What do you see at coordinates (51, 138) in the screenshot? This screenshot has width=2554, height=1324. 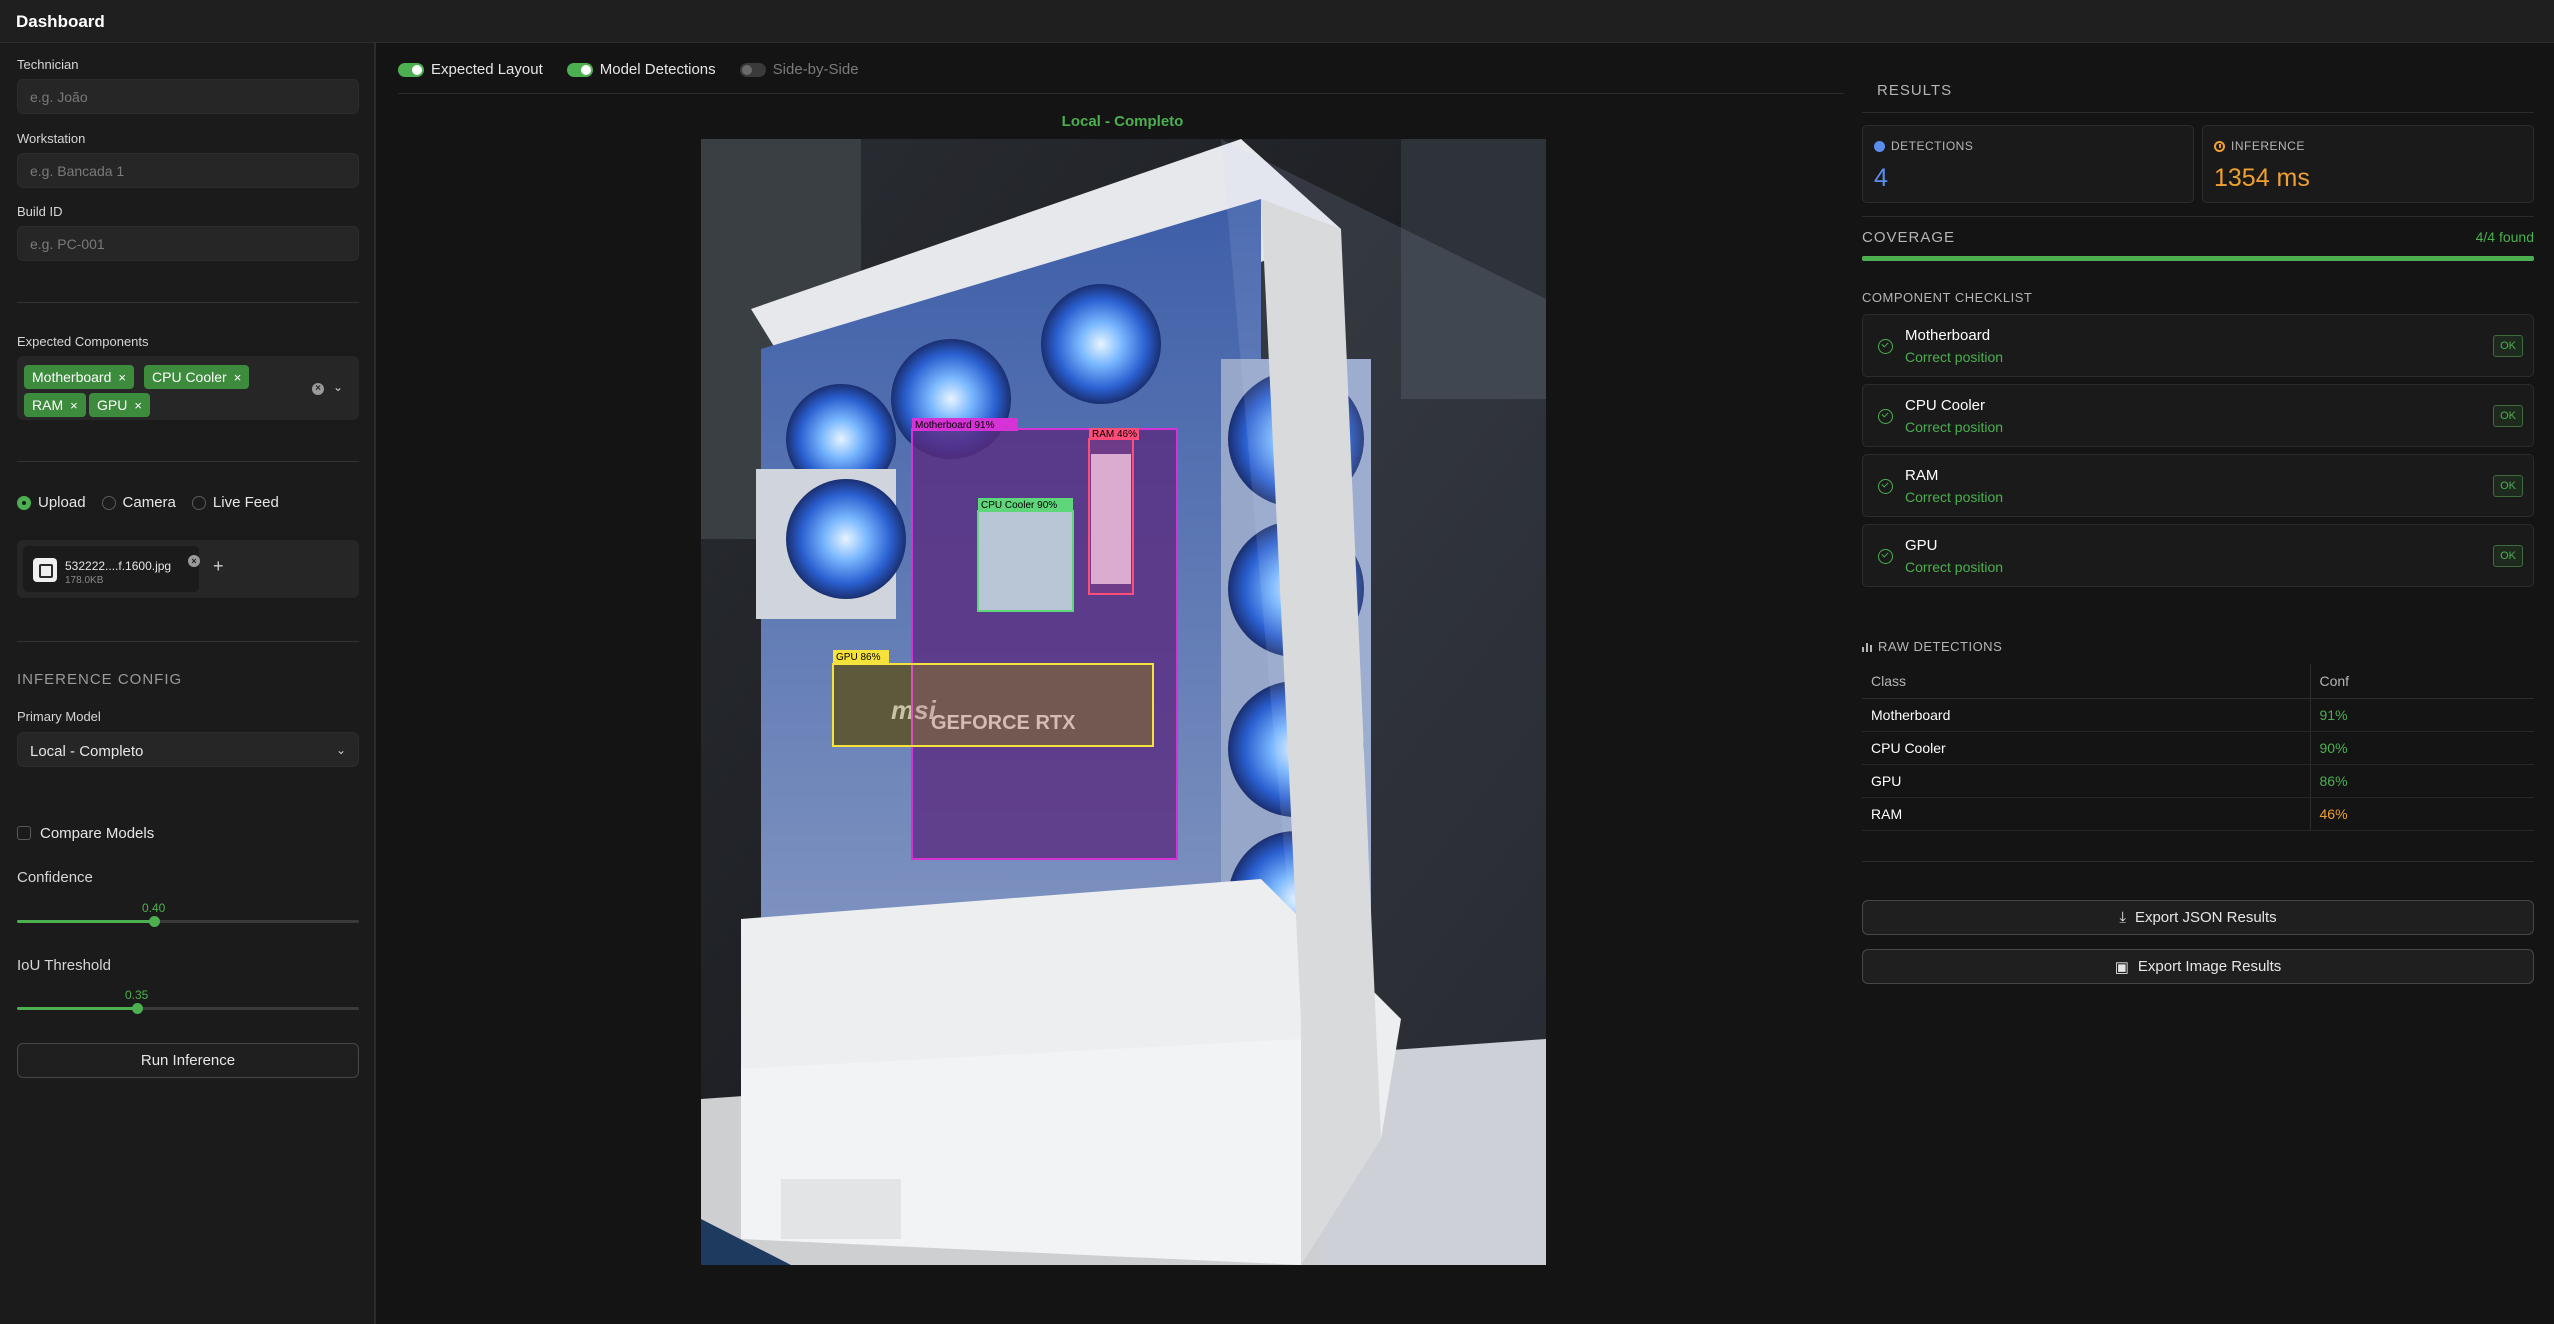 I see `workstation-label: Workstation` at bounding box center [51, 138].